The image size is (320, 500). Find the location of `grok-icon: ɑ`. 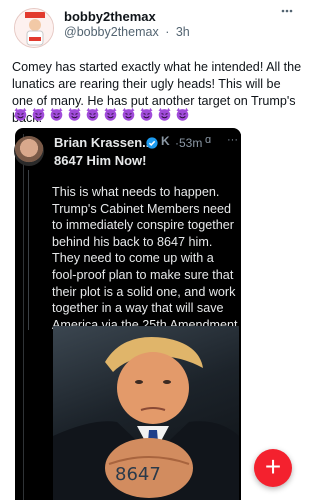

grok-icon: ɑ is located at coordinates (208, 140).